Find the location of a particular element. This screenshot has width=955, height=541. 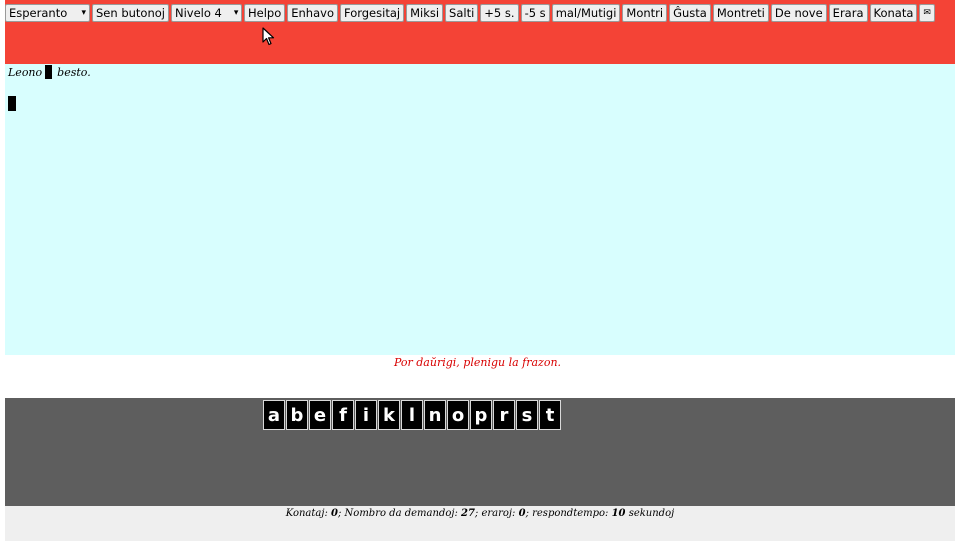

letter-key-n: n is located at coordinates (435, 415).